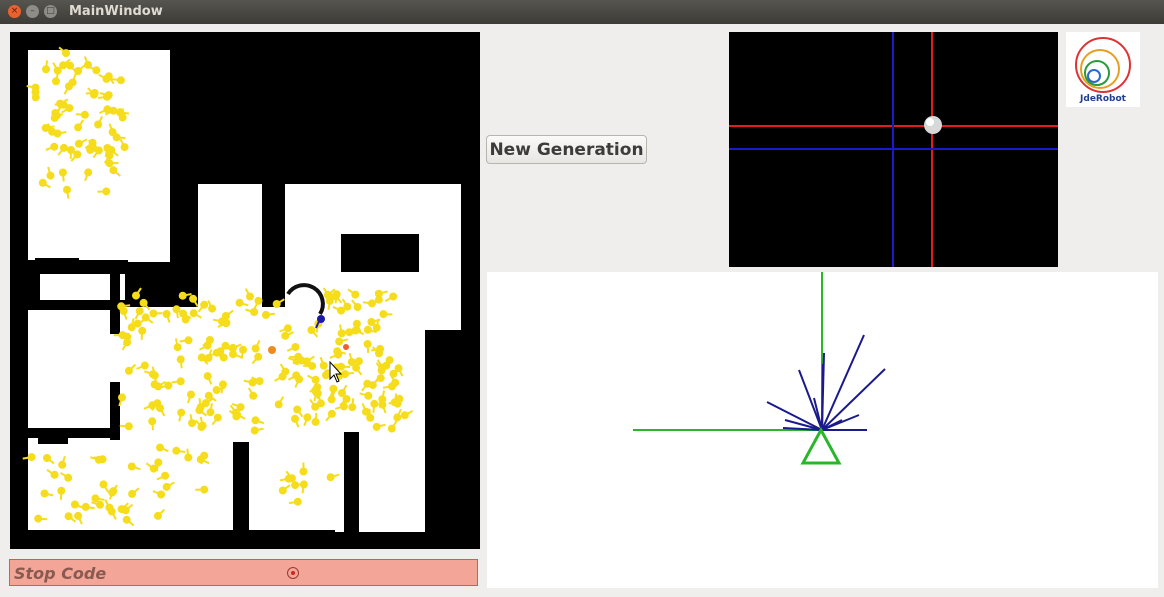 This screenshot has width=1164, height=597. What do you see at coordinates (1103, 99) in the screenshot?
I see `logo-text: JdeRobot` at bounding box center [1103, 99].